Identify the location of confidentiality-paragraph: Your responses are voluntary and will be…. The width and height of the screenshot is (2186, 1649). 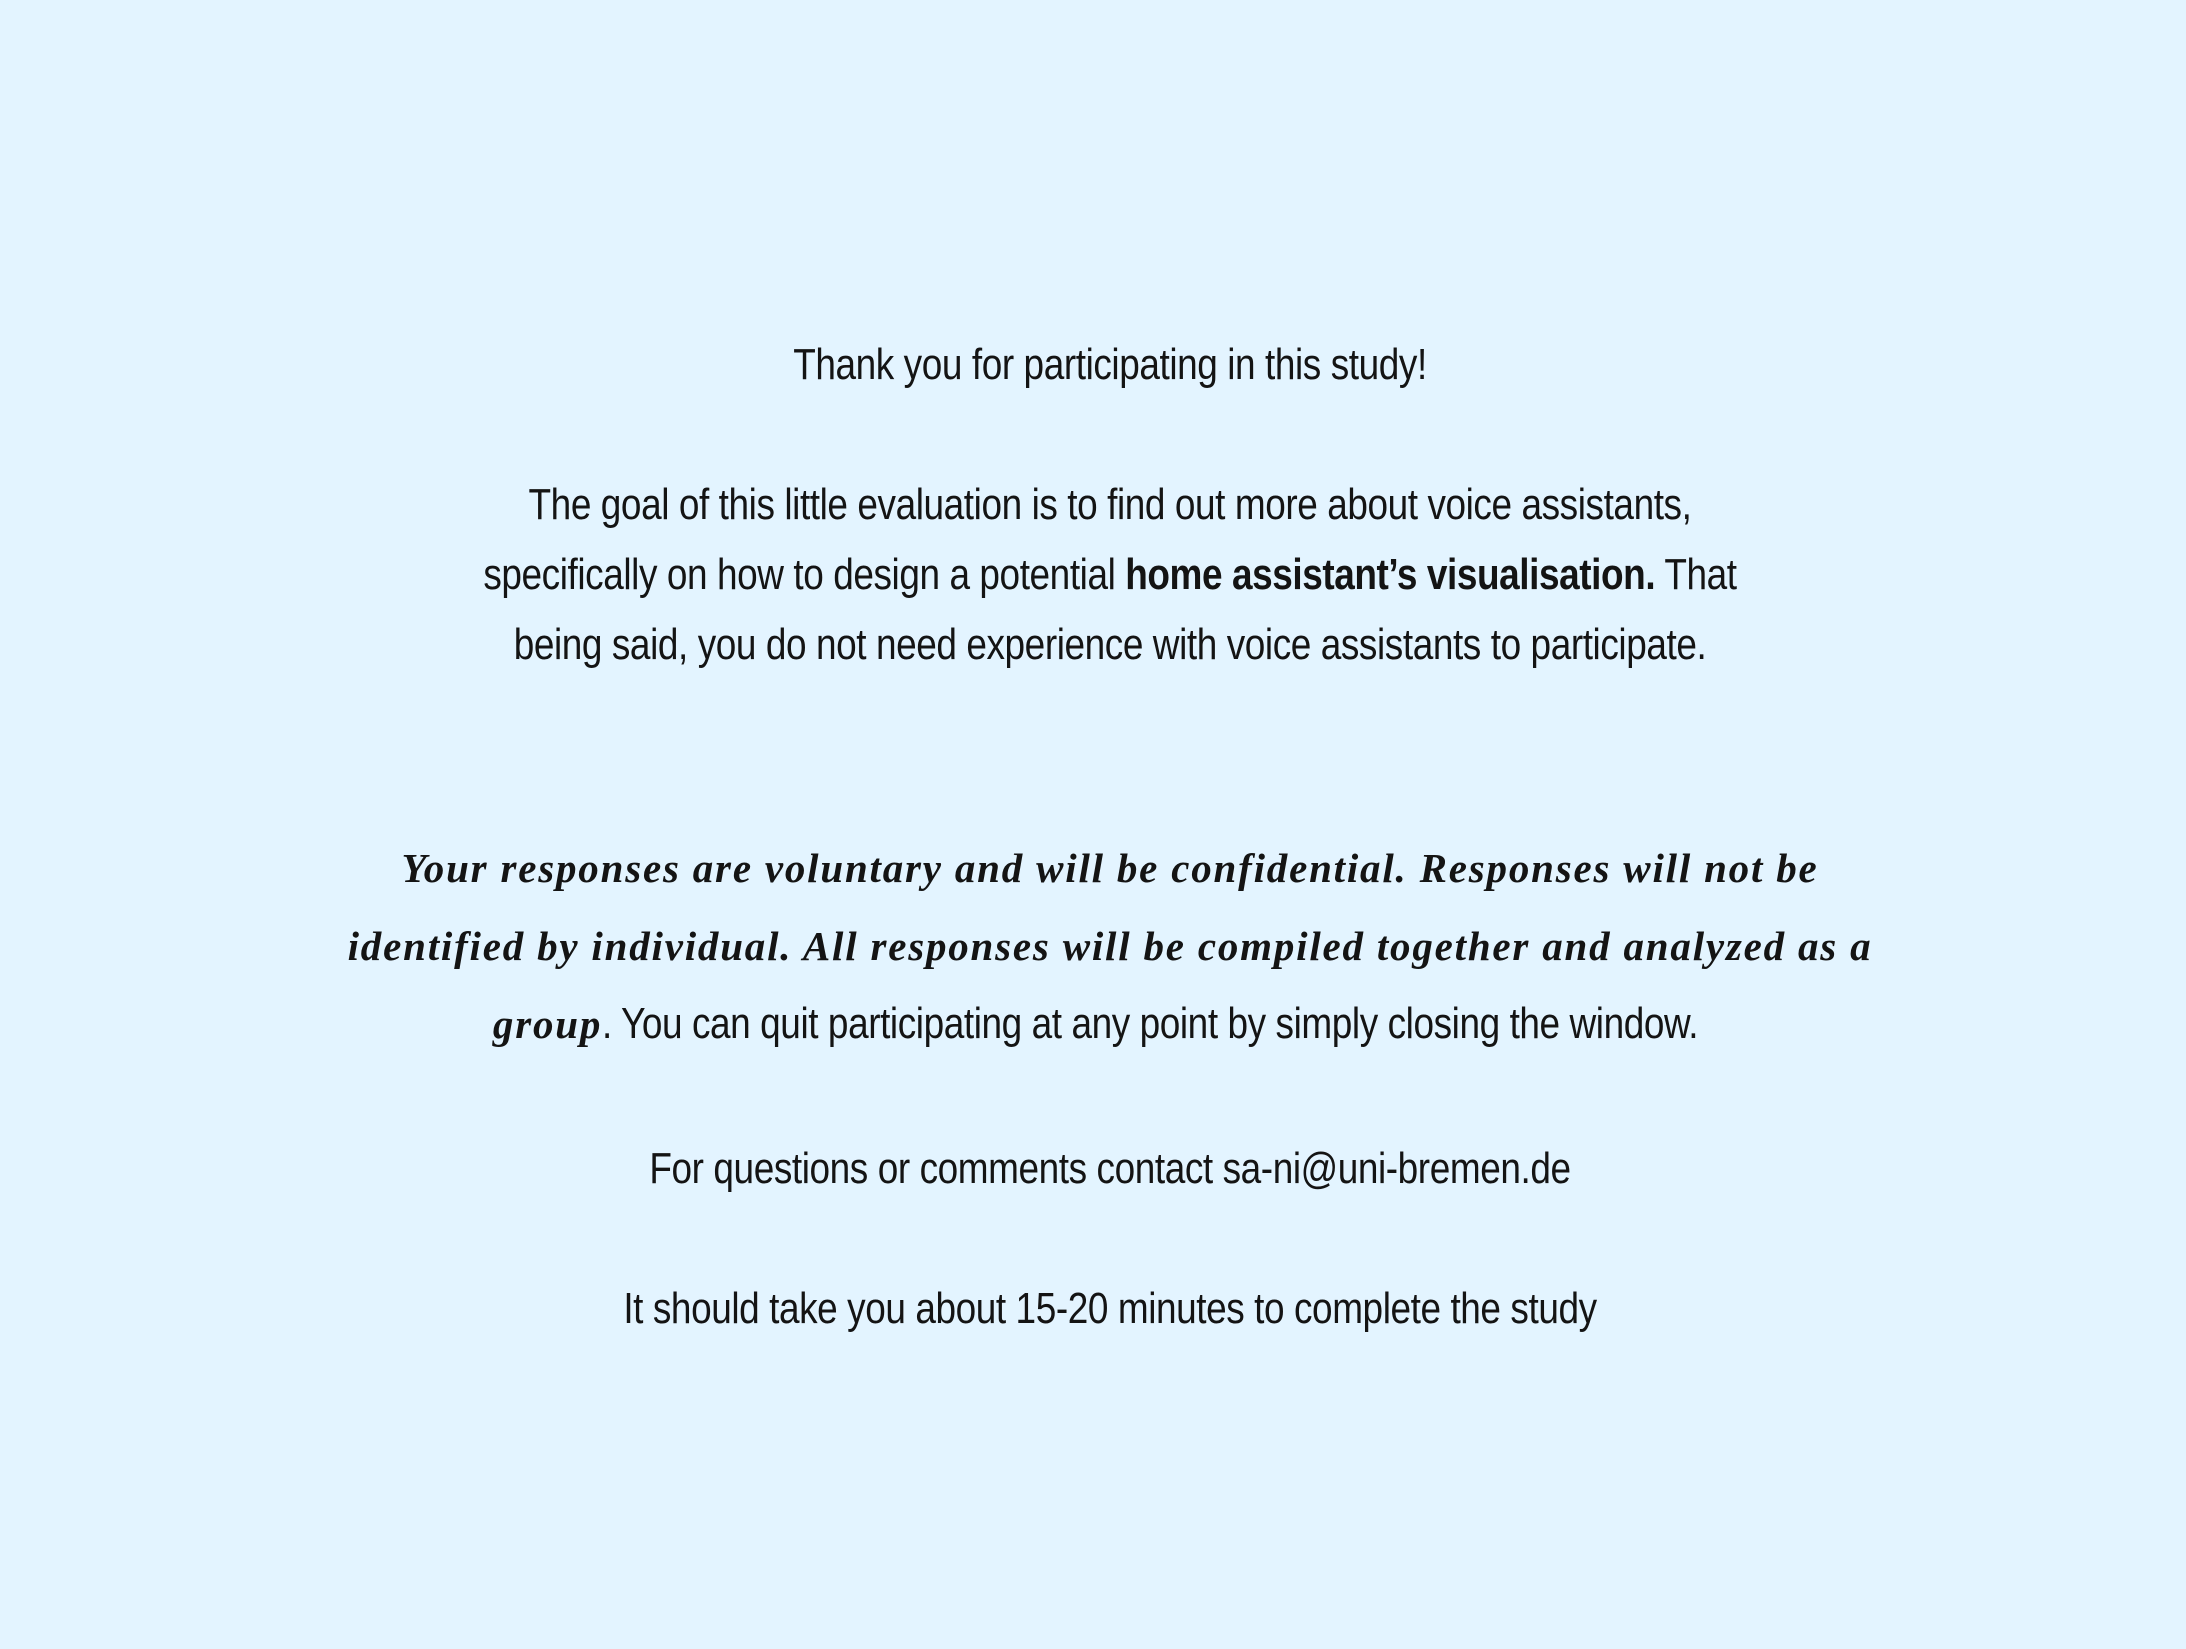
(1110, 947).